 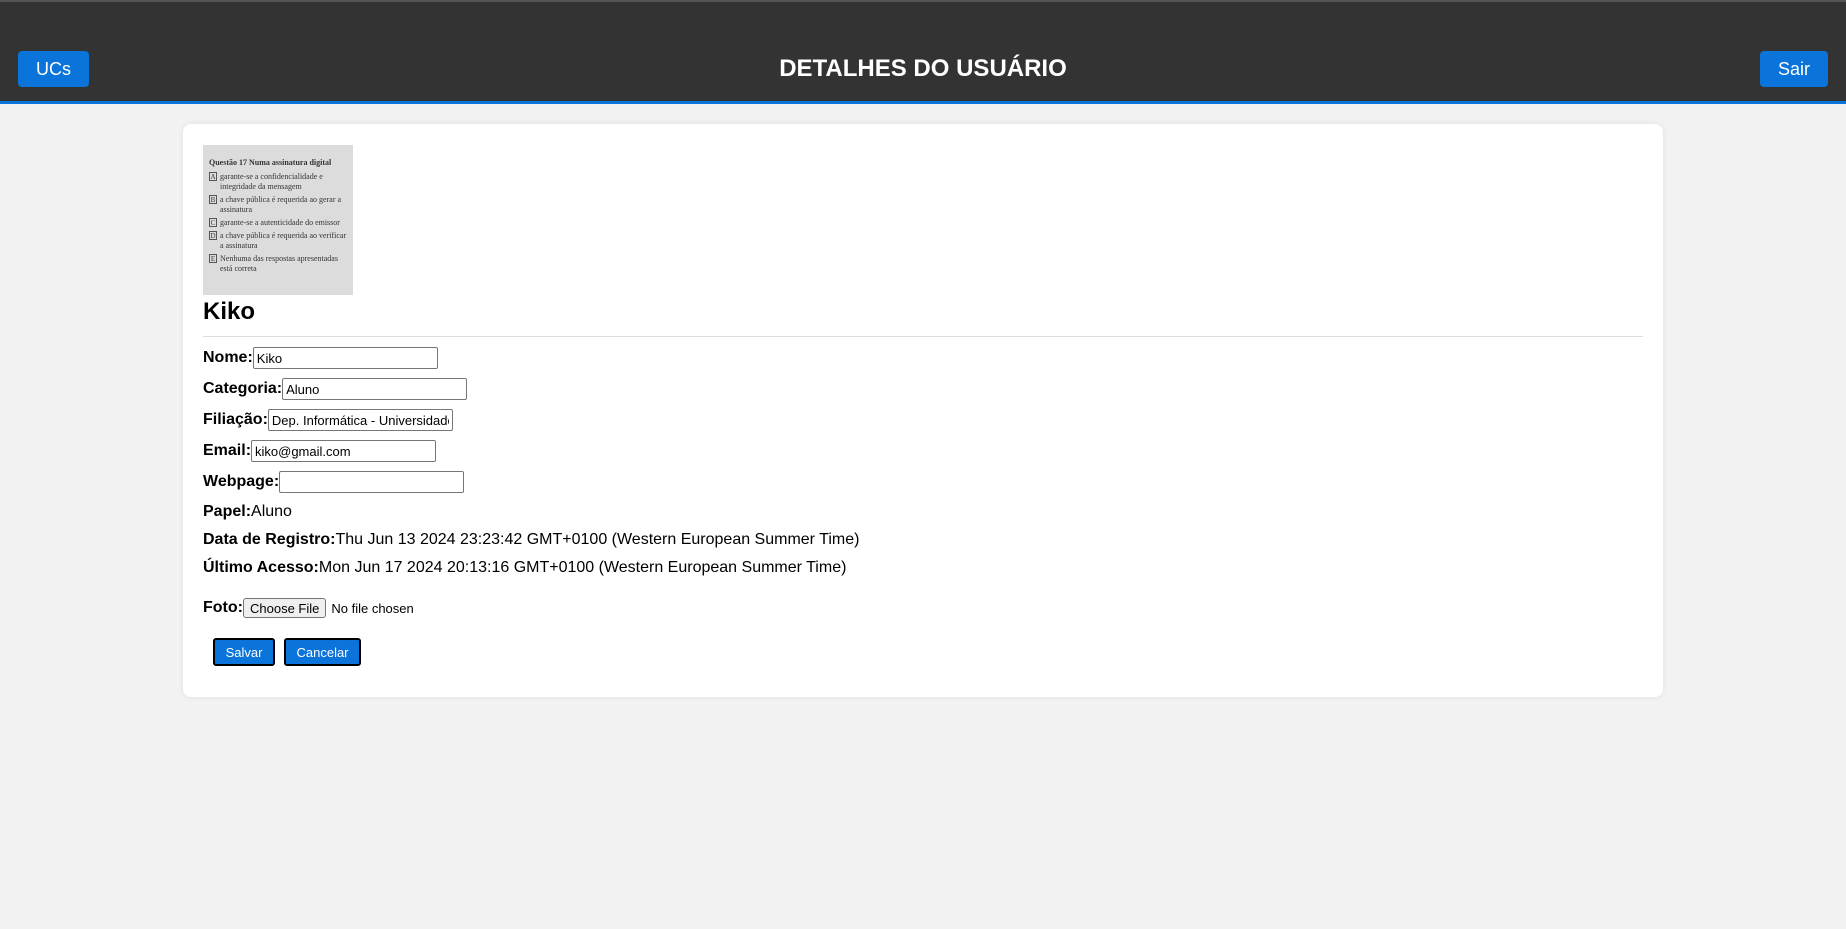 I want to click on email-field, so click(x=344, y=451).